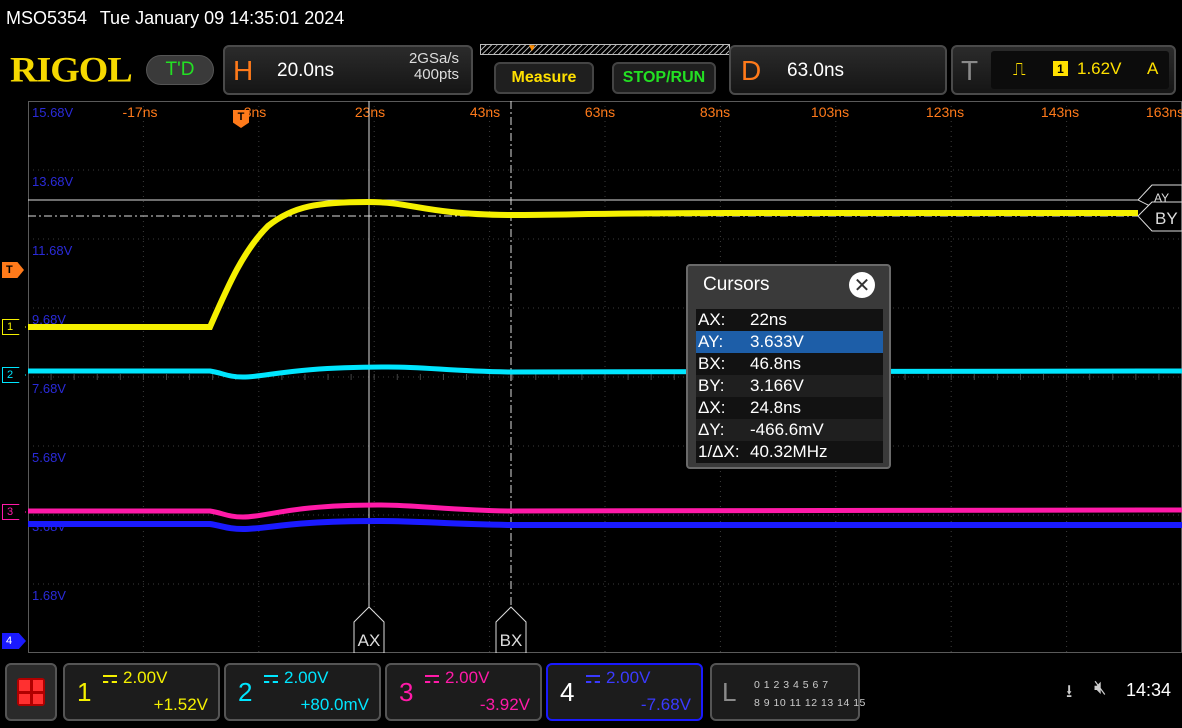  What do you see at coordinates (1153, 68) in the screenshot?
I see `trigger-mode: A` at bounding box center [1153, 68].